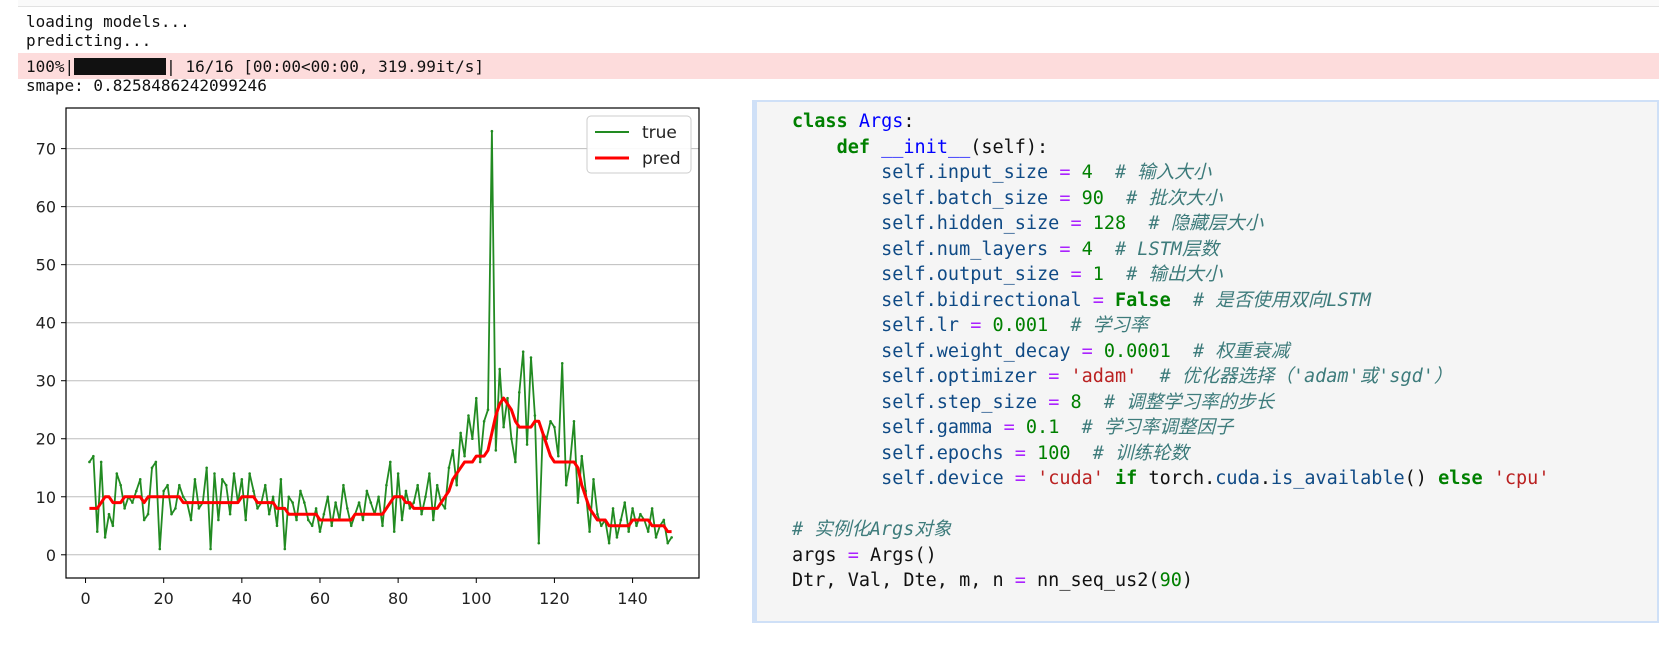 Image resolution: width=1659 pixels, height=671 pixels. What do you see at coordinates (1057, 427) in the screenshot?
I see `code-line-13: self.gamma = 0.1 # 学习率调整因子` at bounding box center [1057, 427].